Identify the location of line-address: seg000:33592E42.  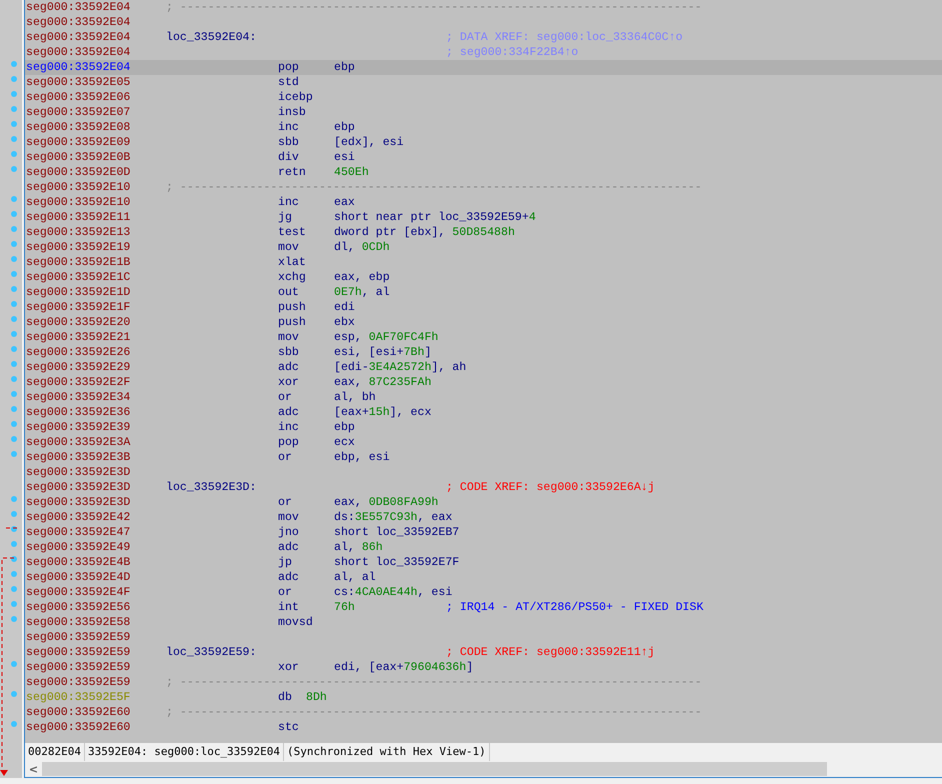
(78, 517).